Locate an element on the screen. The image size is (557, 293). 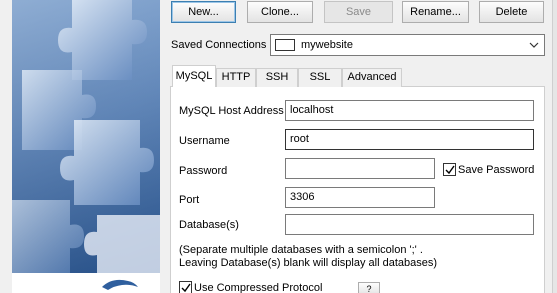
tab-ssl: SSL is located at coordinates (320, 77).